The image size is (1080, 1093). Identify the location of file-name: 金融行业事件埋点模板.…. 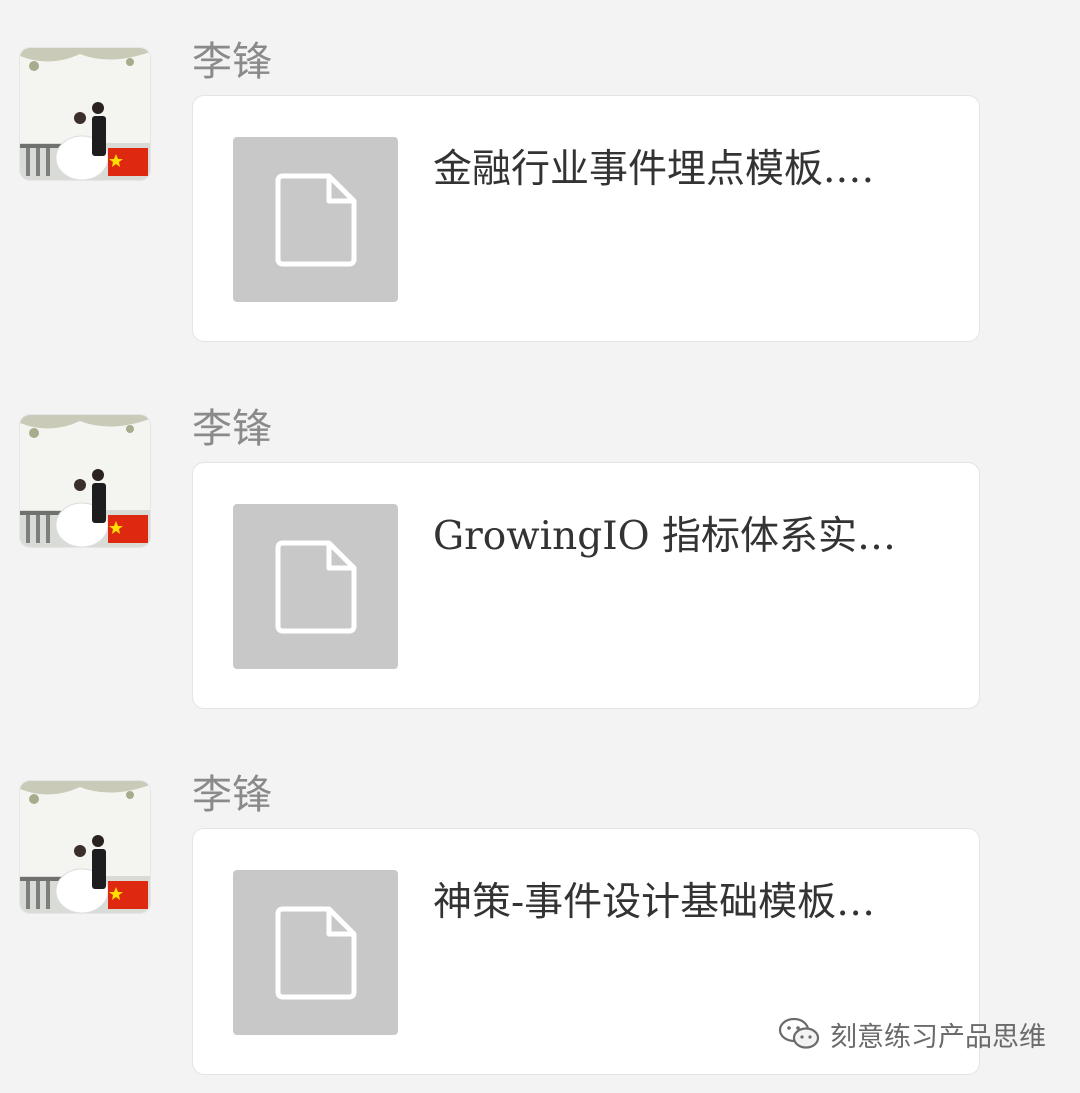
(654, 169).